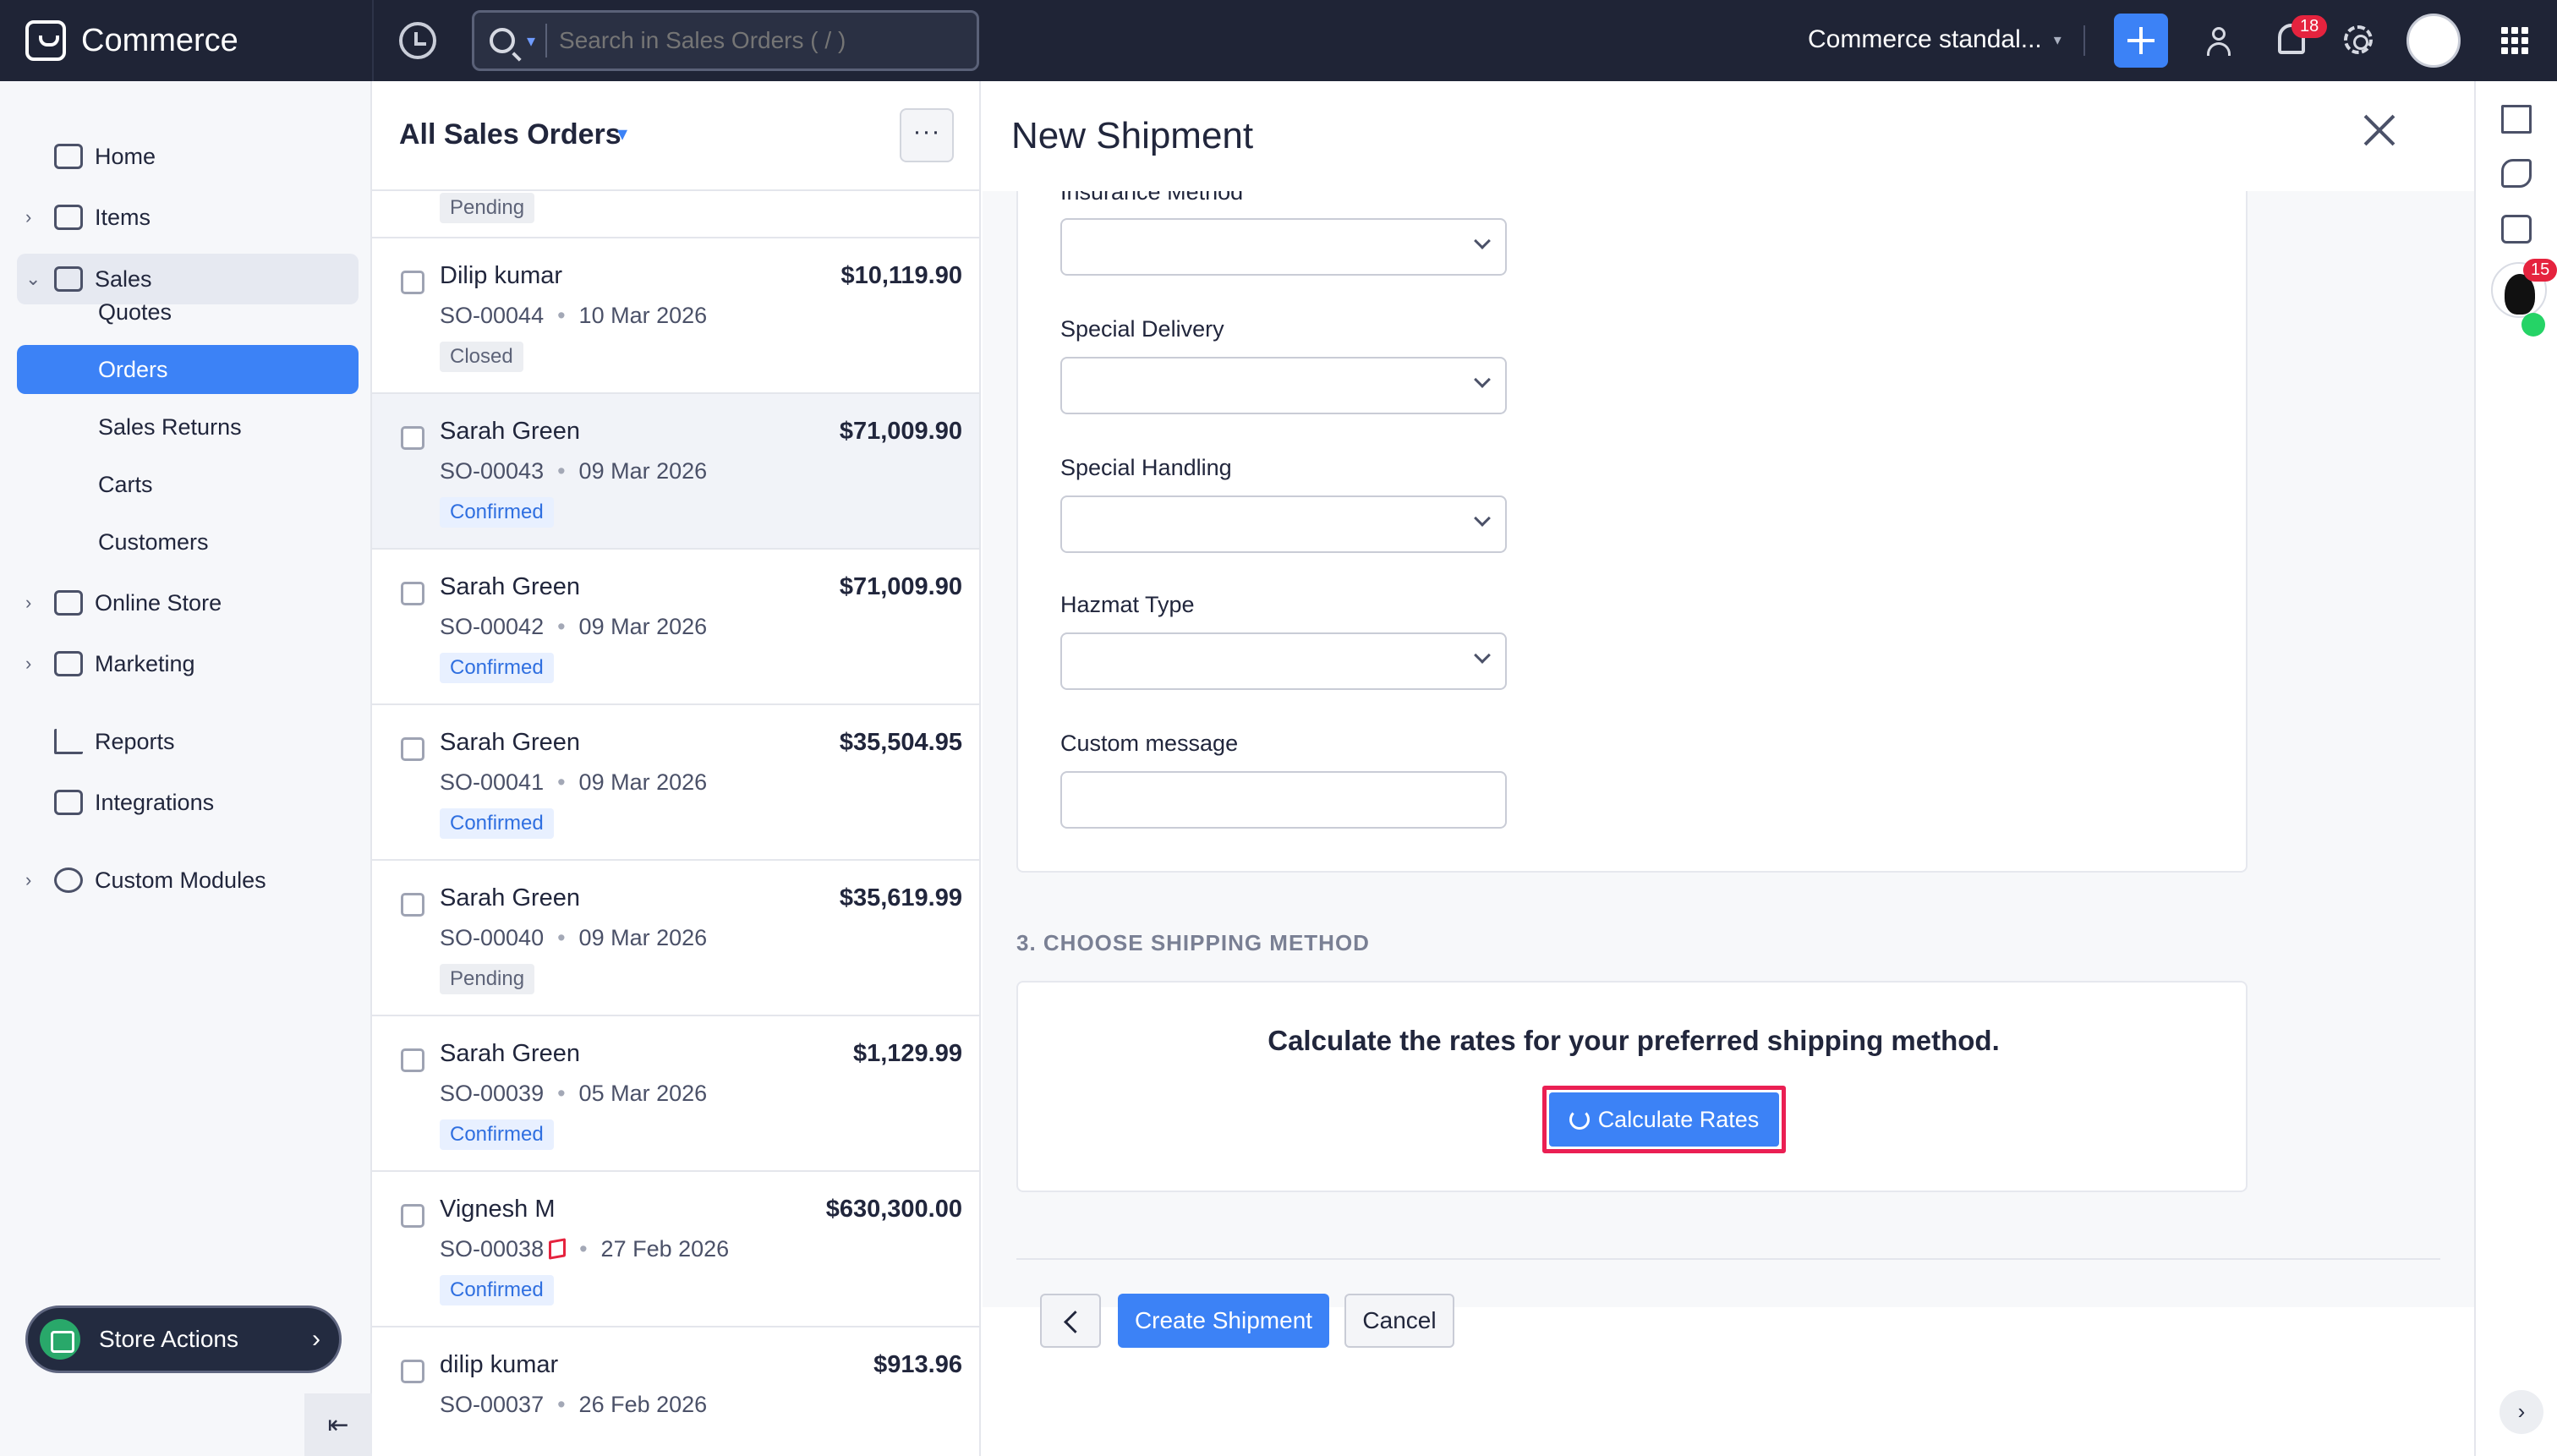 This screenshot has height=1456, width=2557. I want to click on list-item: Pending, so click(675, 214).